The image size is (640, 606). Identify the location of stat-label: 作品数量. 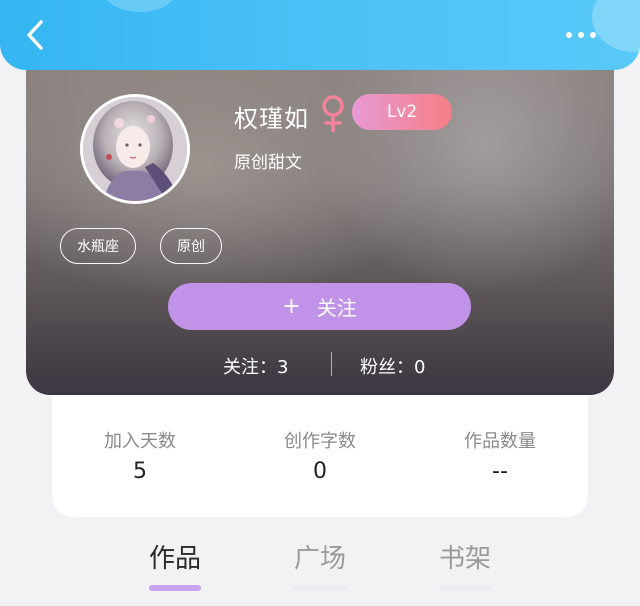
(500, 441).